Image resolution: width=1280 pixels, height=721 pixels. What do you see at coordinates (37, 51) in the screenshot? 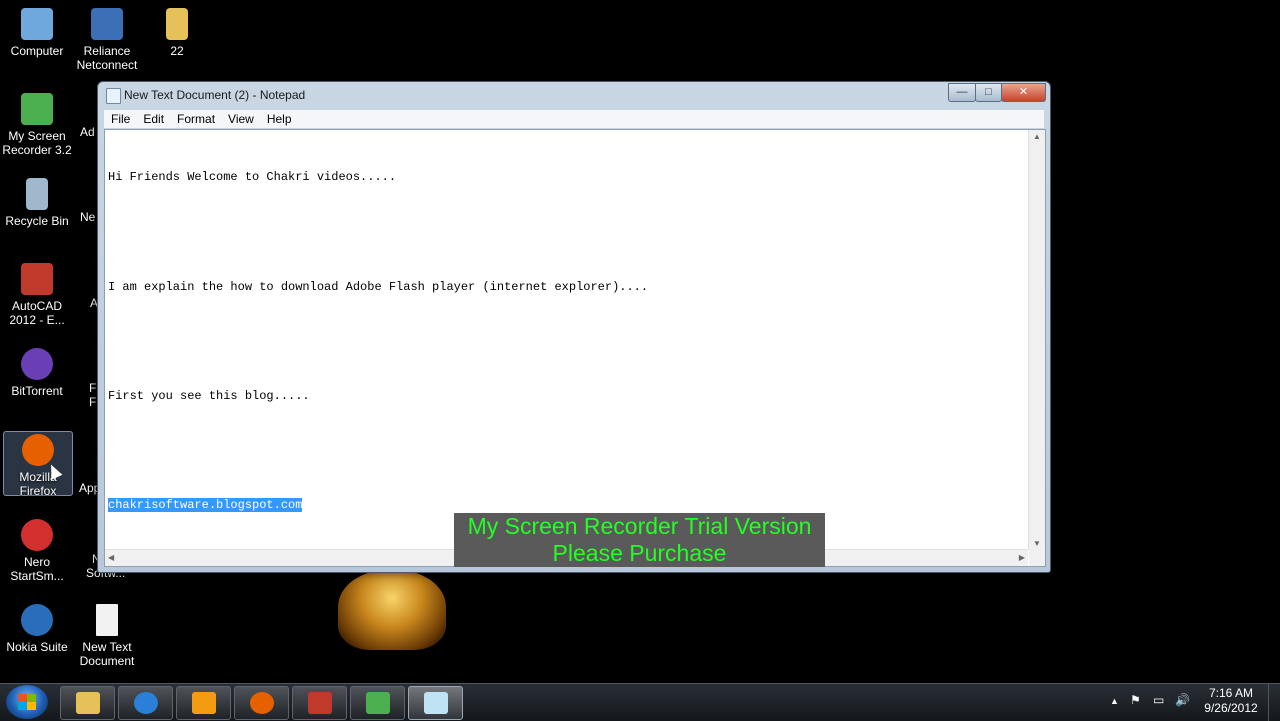
I see `desktop-icon-label: Computer` at bounding box center [37, 51].